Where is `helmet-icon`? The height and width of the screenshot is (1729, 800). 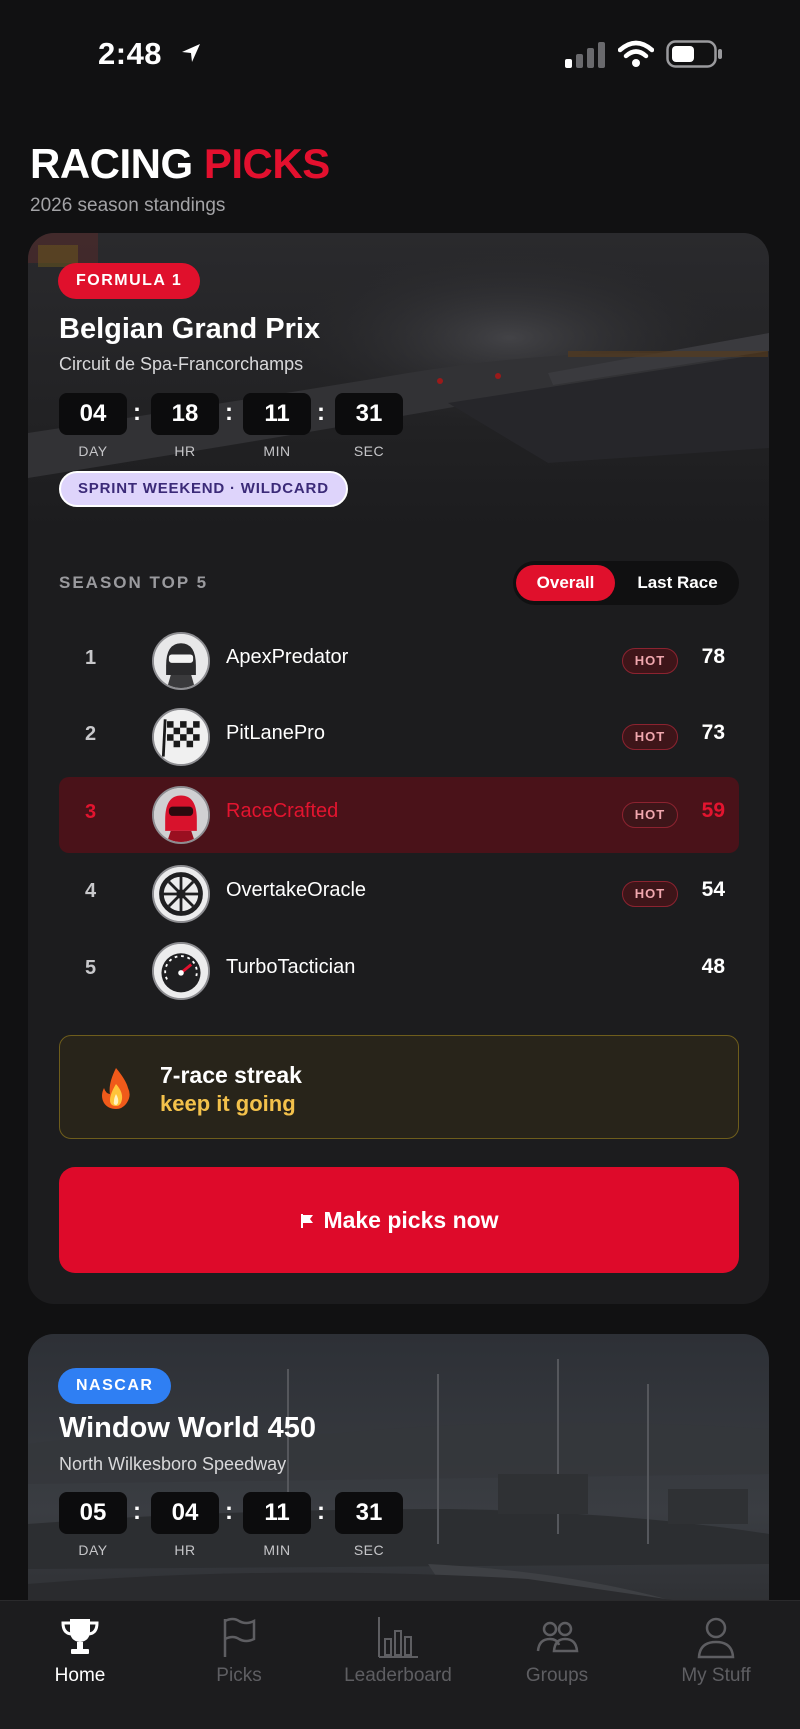
helmet-icon is located at coordinates (181, 661).